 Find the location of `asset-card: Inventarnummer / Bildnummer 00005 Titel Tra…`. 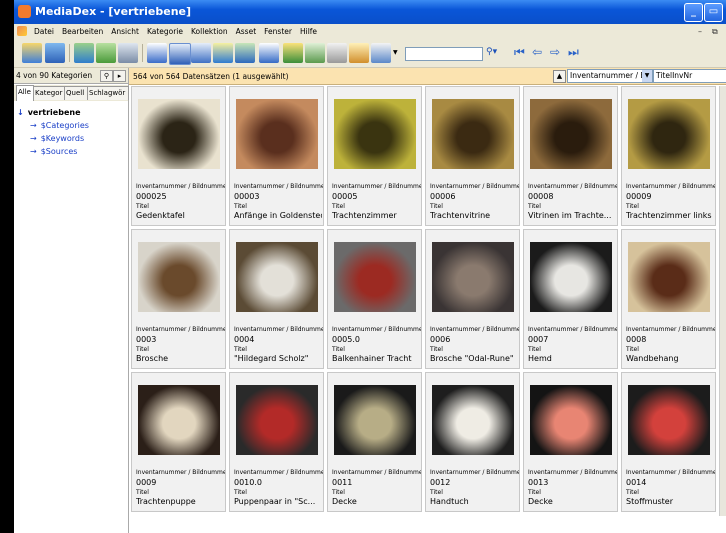

asset-card: Inventarnummer / Bildnummer 00005 Titel Tra… is located at coordinates (374, 156).